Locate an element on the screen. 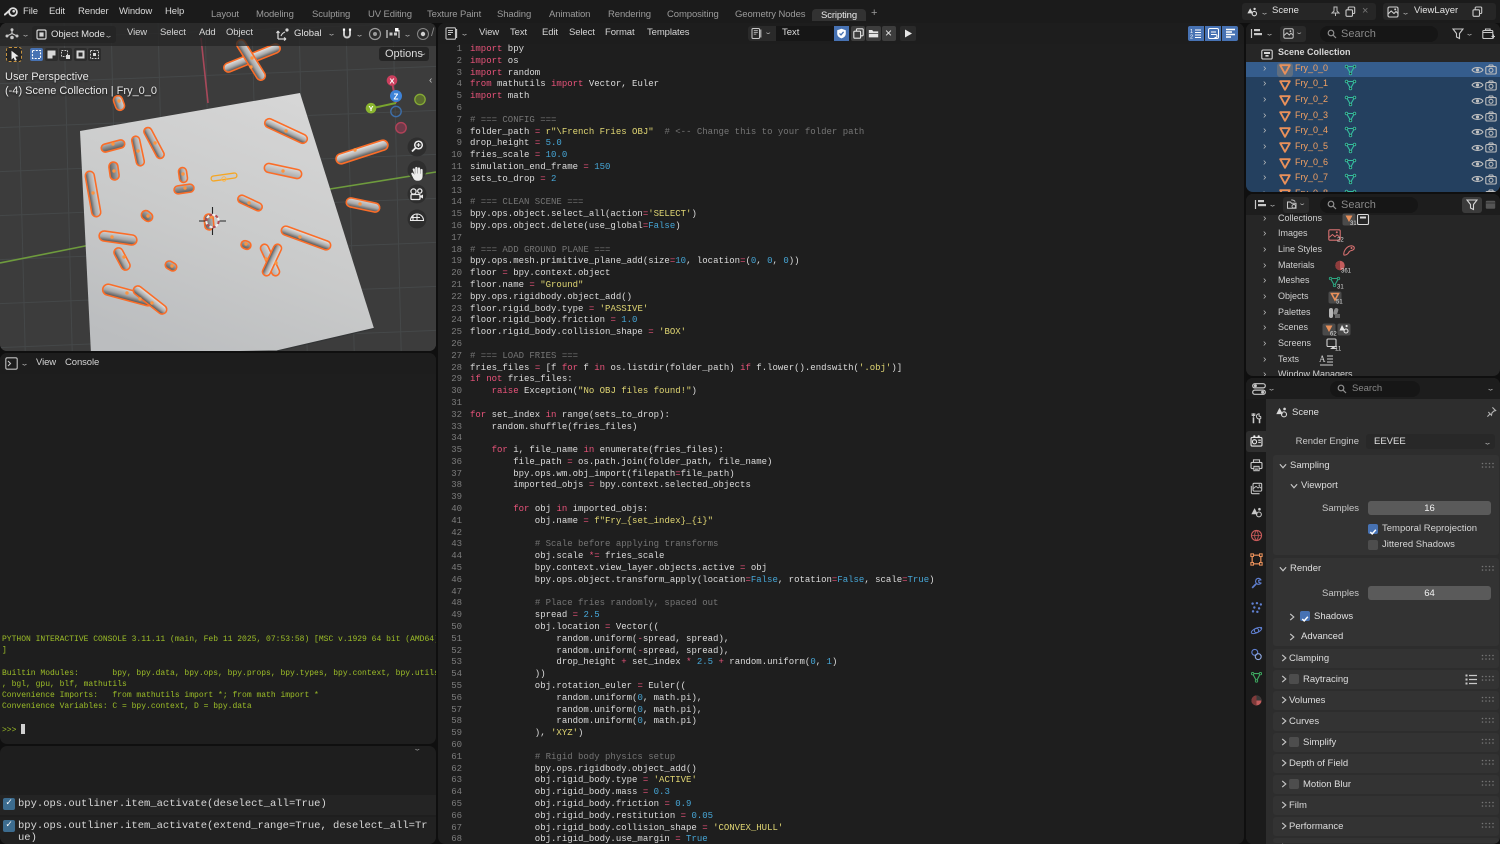 The width and height of the screenshot is (1500, 844). svg-text: 2 is located at coordinates (1191, 37).